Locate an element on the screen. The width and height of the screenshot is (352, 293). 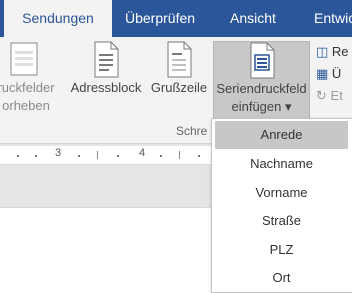
greeting-line-icon is located at coordinates (179, 59).